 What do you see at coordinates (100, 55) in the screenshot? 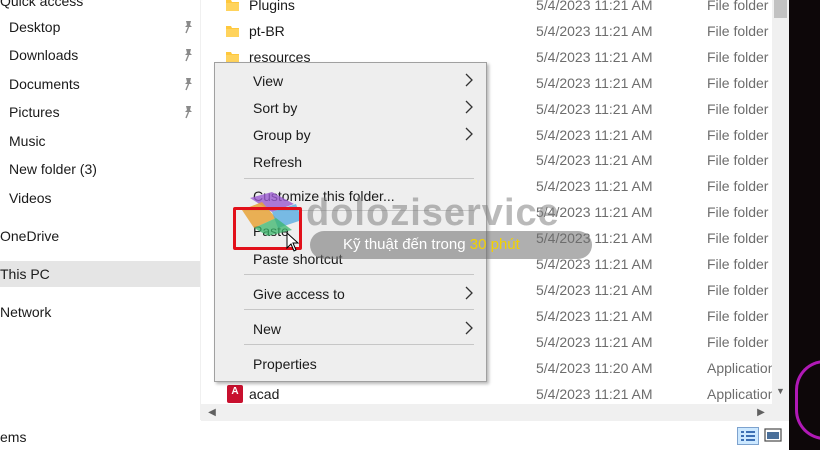
I see `nav-item-downloads: Downloads` at bounding box center [100, 55].